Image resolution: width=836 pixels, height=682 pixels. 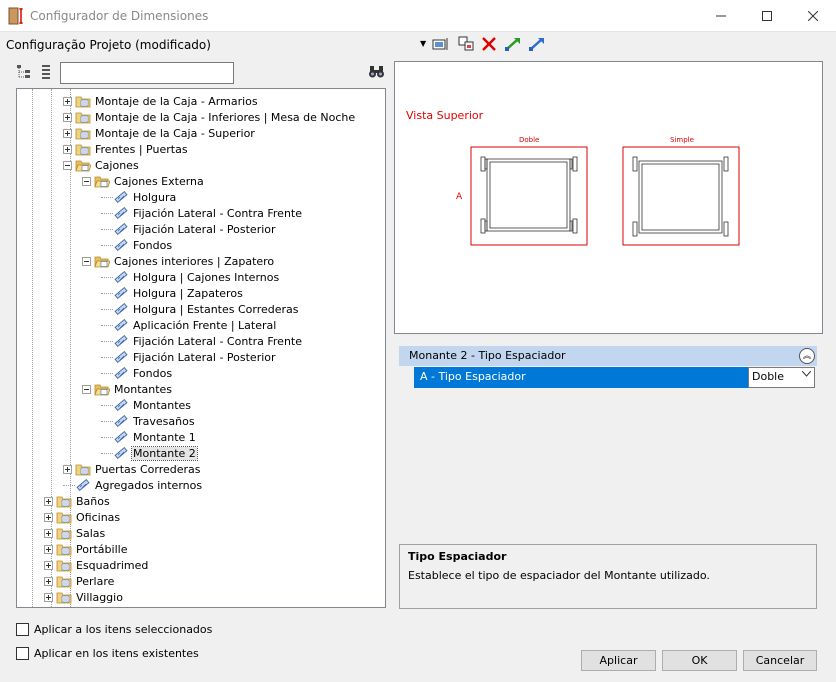 I want to click on delete-icon, so click(x=489, y=44).